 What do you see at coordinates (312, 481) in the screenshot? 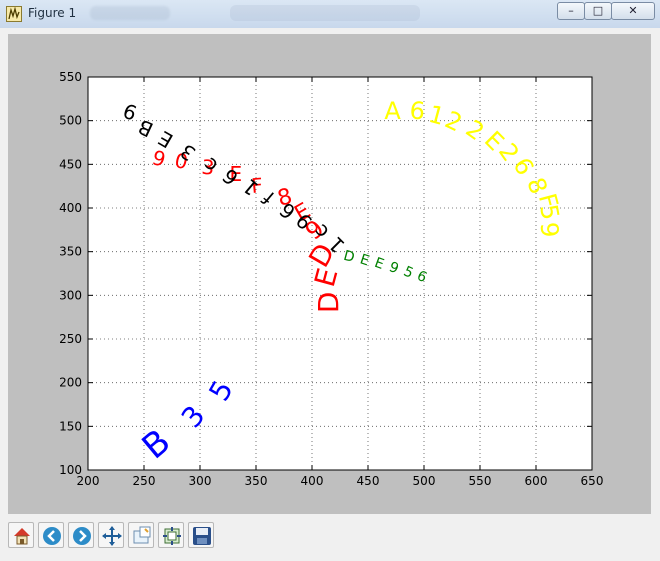
I see `x-tick-label: 400` at bounding box center [312, 481].